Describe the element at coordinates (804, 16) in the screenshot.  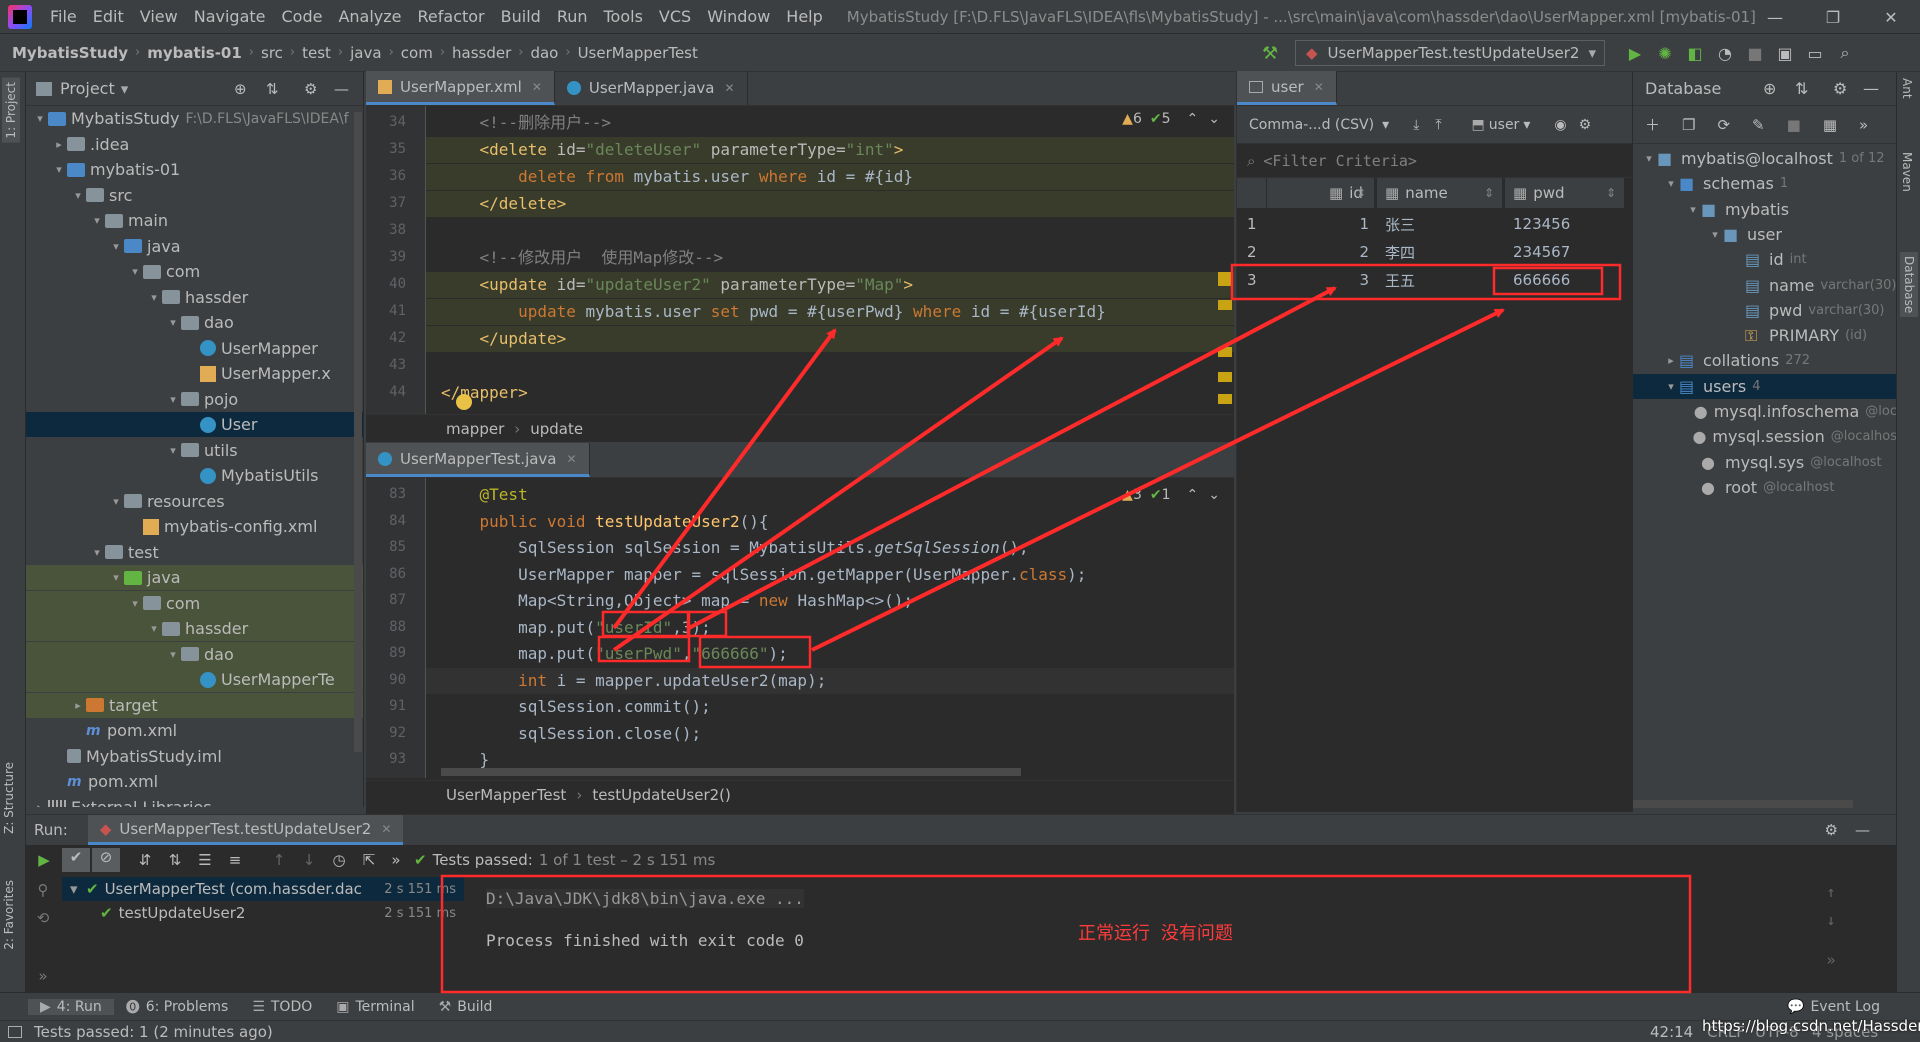
I see `menu-help: Help` at that location.